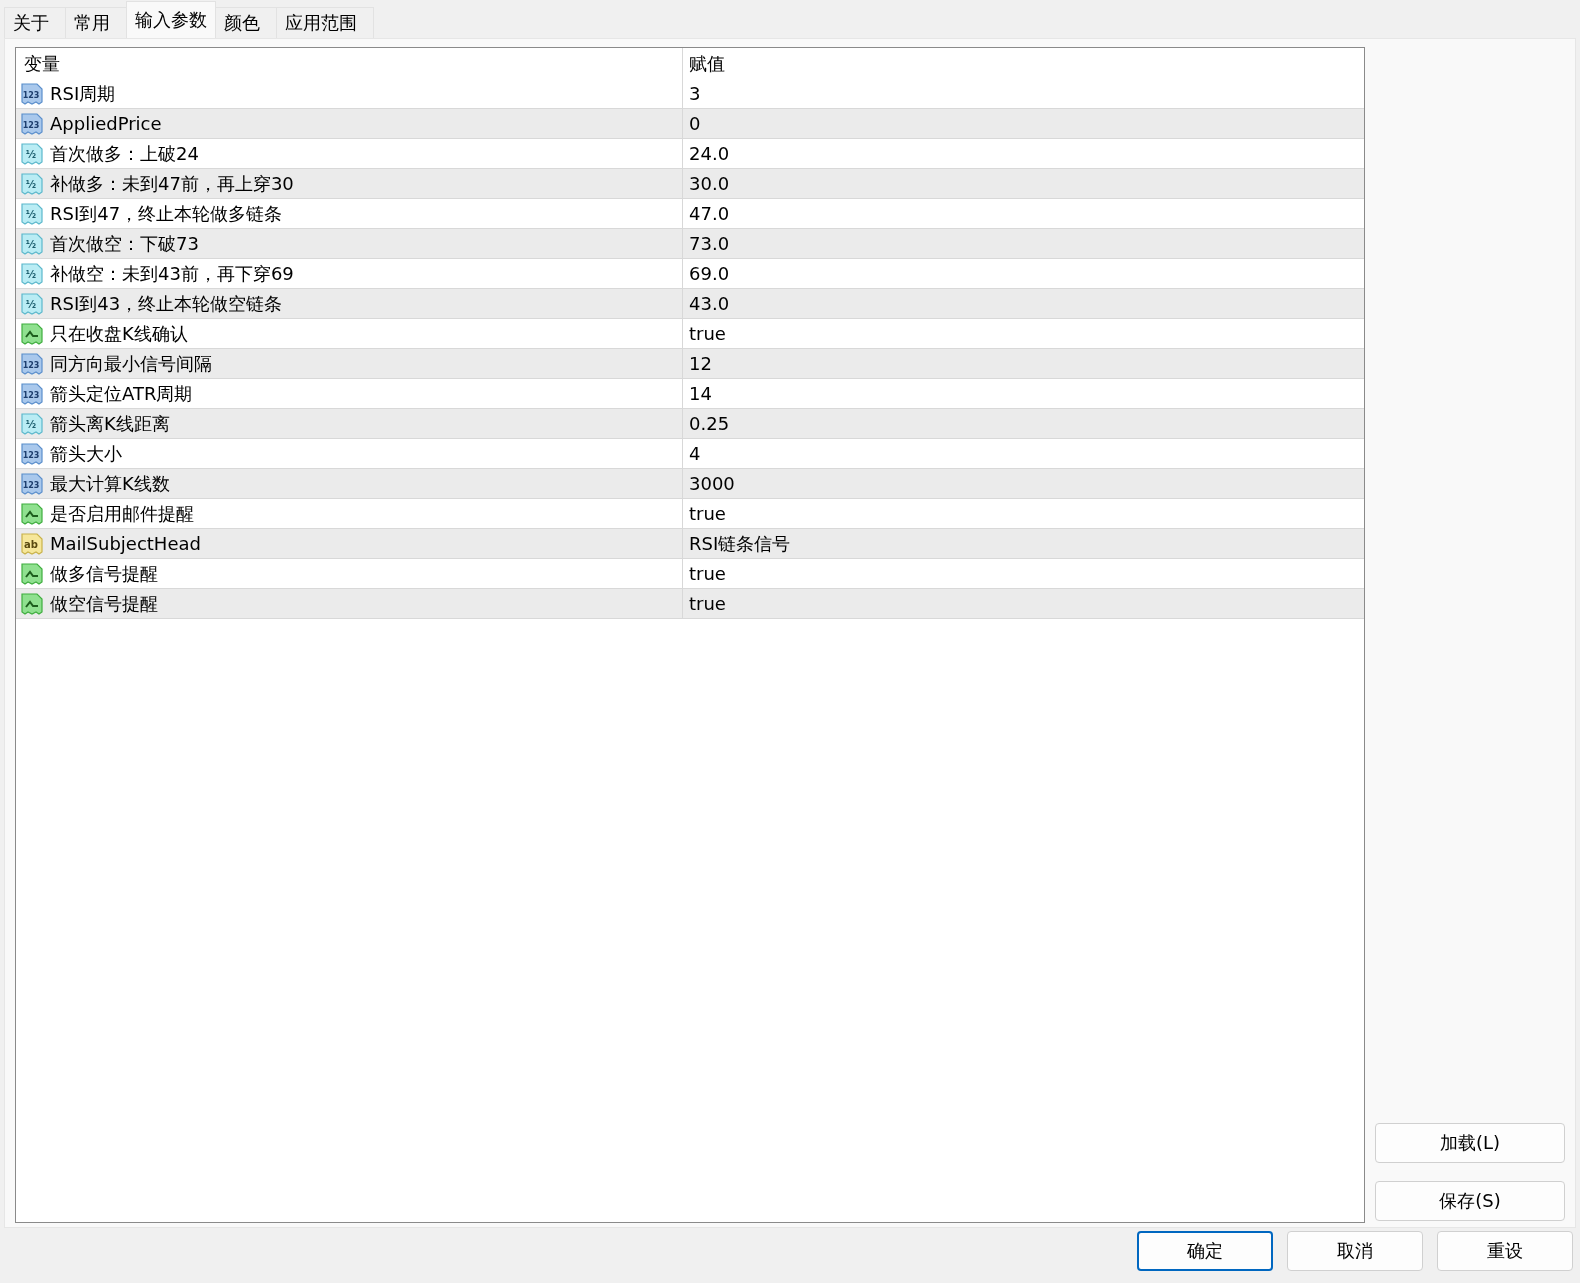 The height and width of the screenshot is (1283, 1580). I want to click on parameter-name: 做多信号提醒, so click(104, 573).